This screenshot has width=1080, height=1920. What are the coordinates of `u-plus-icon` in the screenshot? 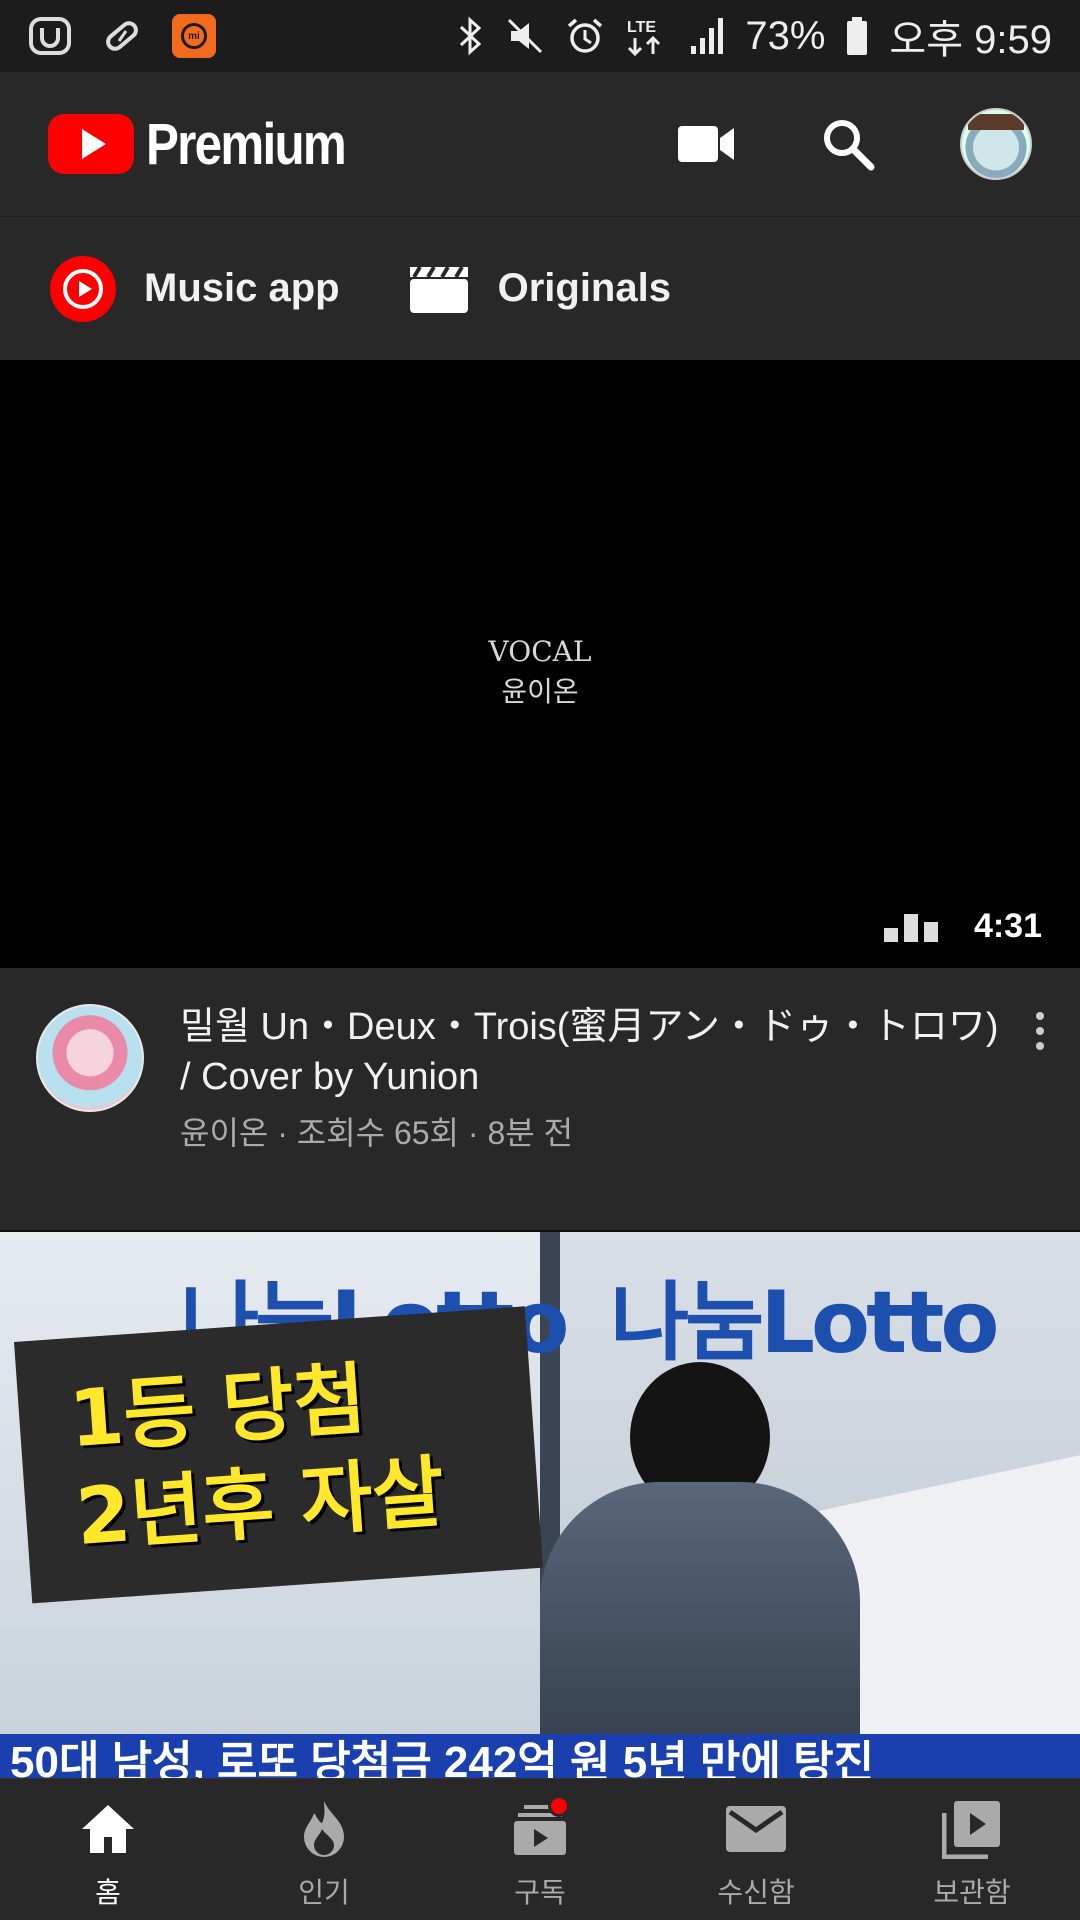 It's located at (50, 36).